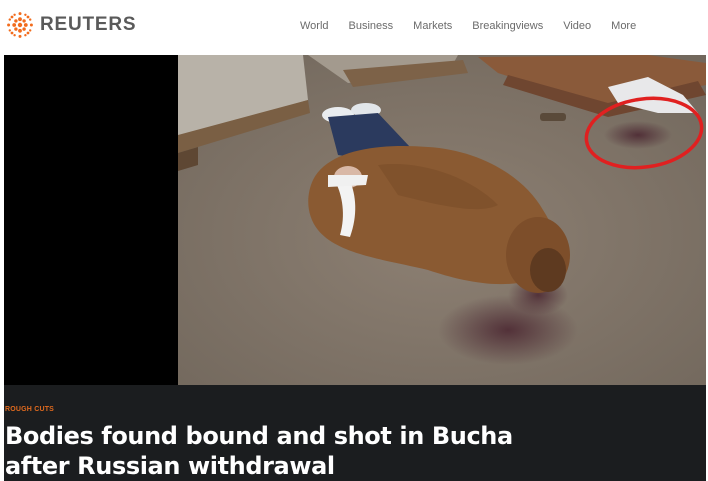 The height and width of the screenshot is (481, 708). I want to click on reuters-dot-logo-icon, so click(20, 25).